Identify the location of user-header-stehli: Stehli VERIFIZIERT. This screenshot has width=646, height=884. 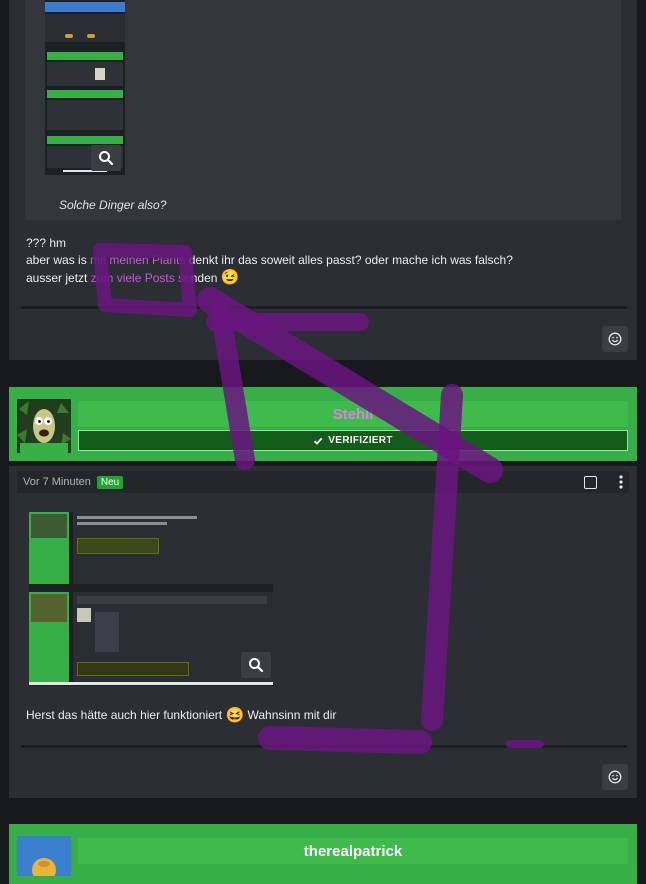
(323, 424).